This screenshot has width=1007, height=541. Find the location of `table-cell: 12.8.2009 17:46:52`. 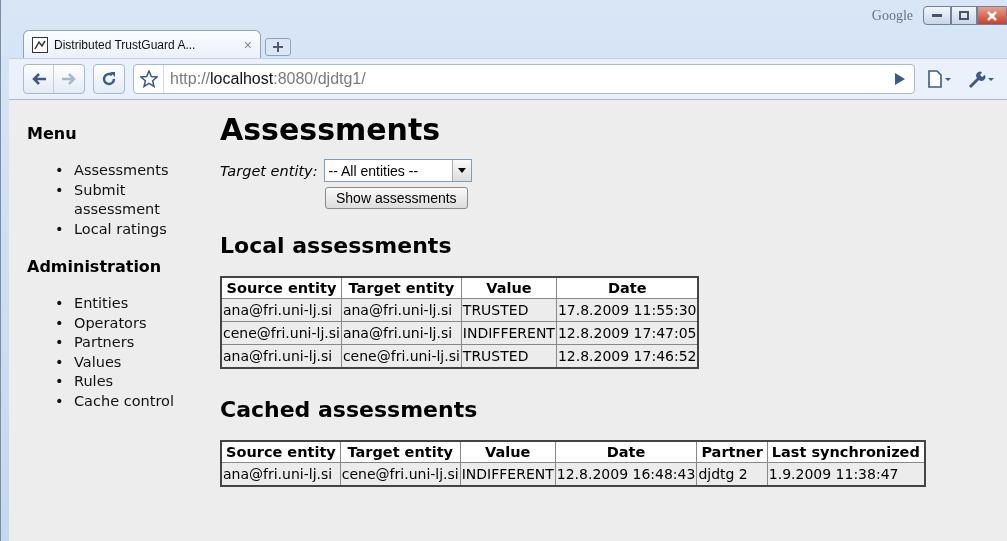

table-cell: 12.8.2009 17:46:52 is located at coordinates (627, 356).